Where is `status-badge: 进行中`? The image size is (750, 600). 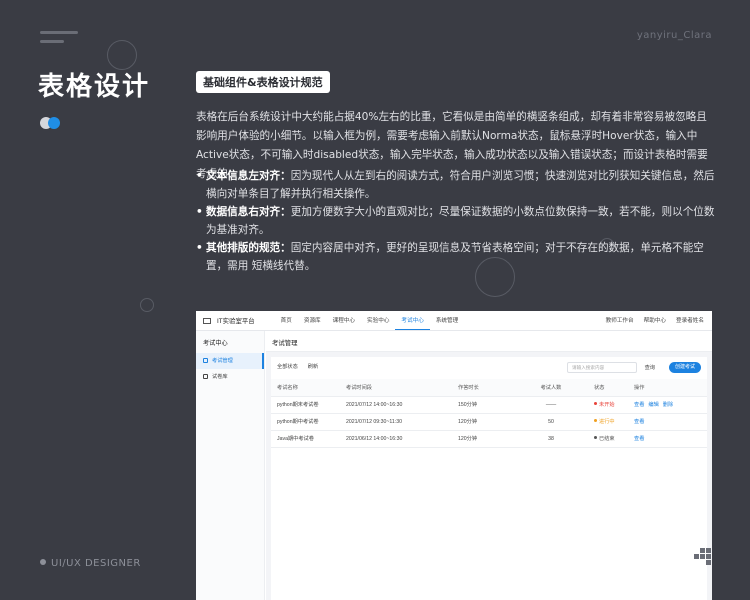
status-badge: 进行中 is located at coordinates (604, 422).